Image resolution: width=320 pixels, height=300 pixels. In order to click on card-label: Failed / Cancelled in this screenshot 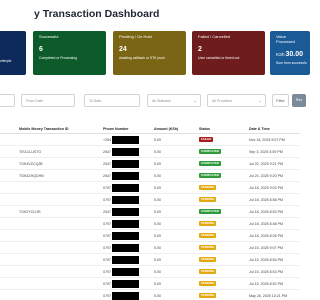, I will do `click(214, 36)`.